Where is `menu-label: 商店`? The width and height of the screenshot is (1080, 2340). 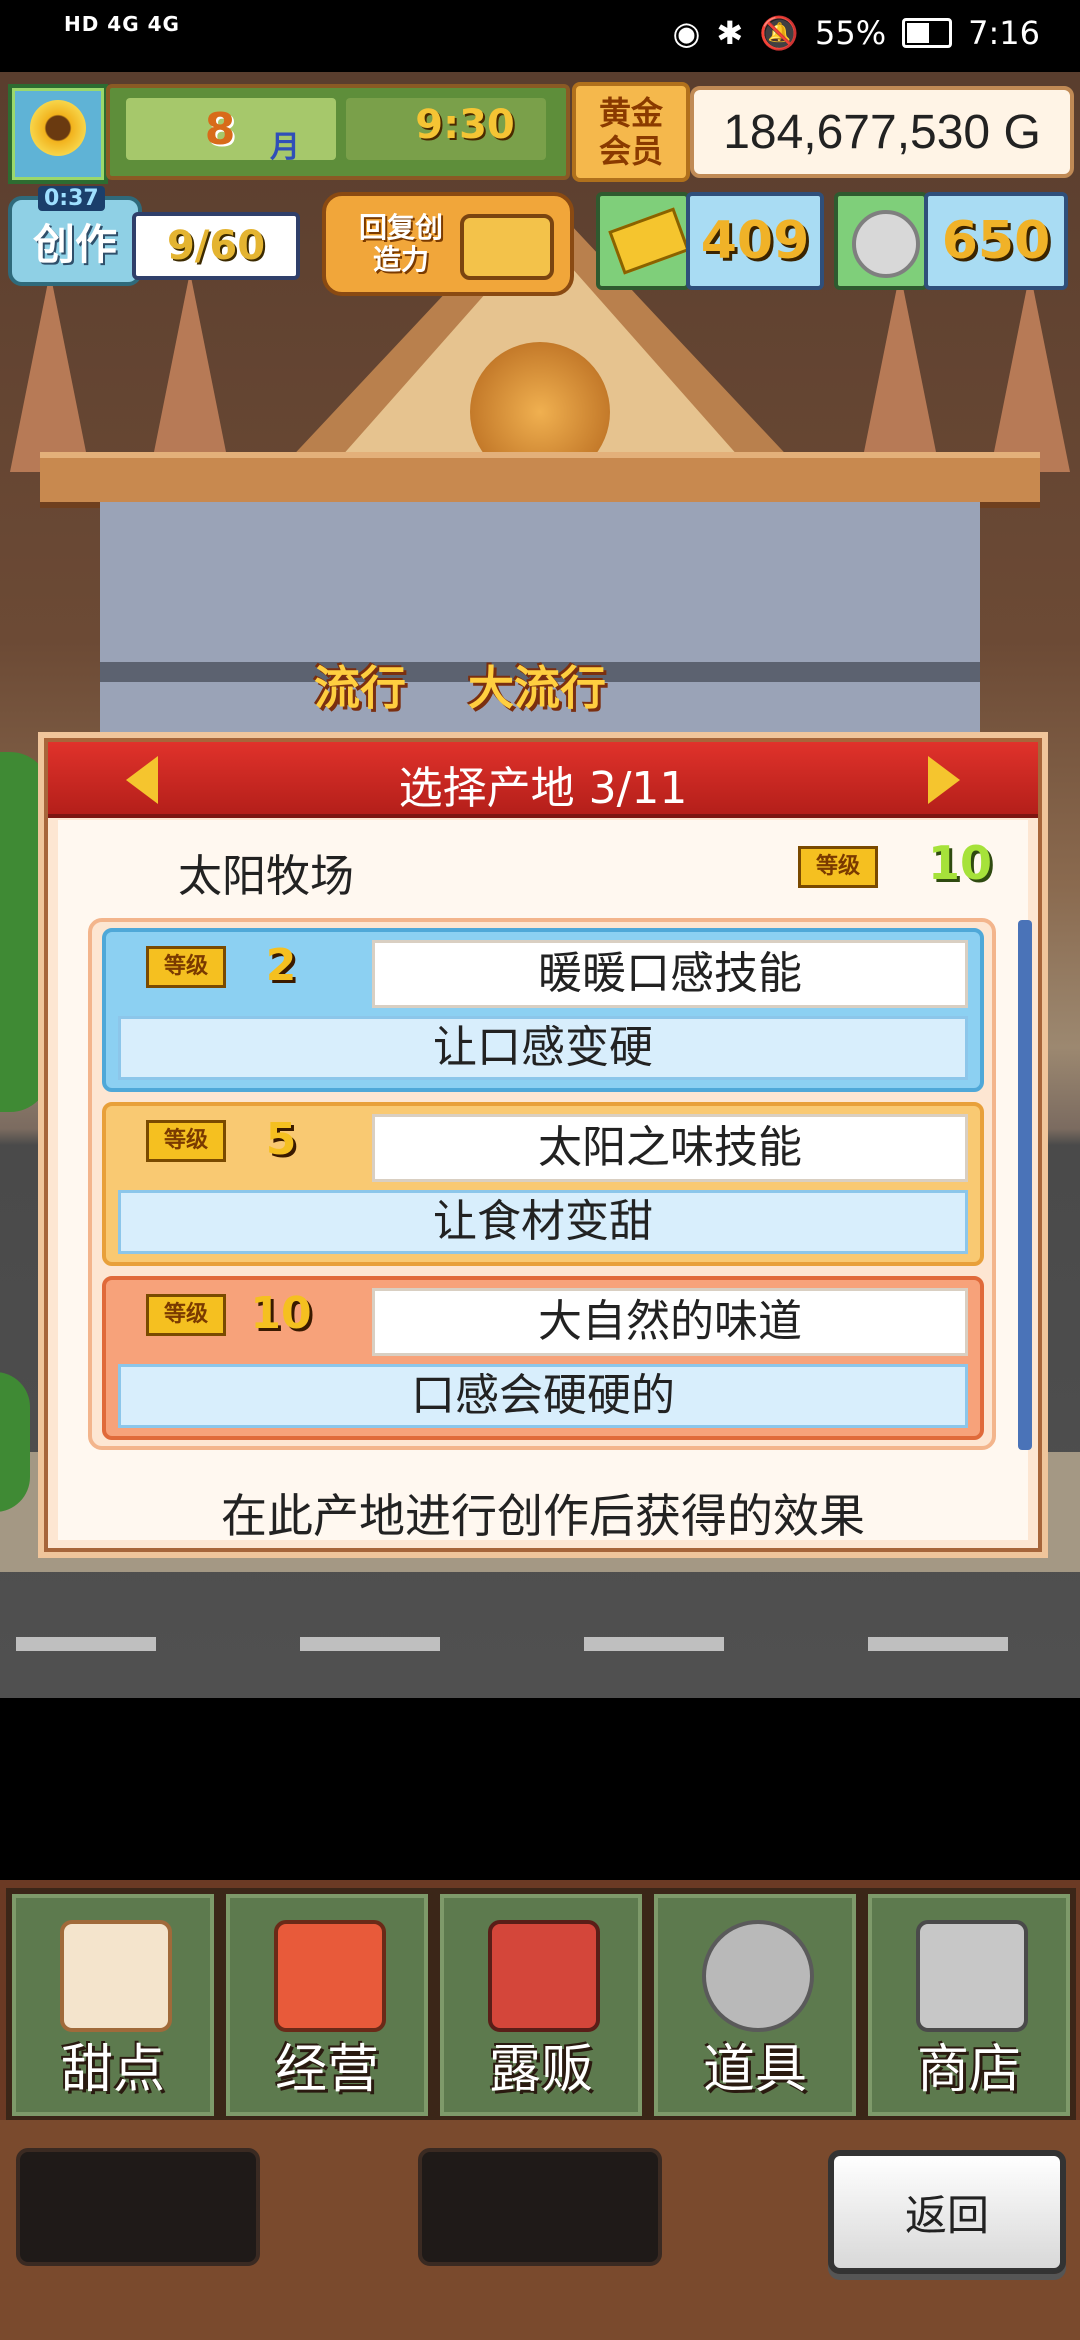 menu-label: 商店 is located at coordinates (968, 2070).